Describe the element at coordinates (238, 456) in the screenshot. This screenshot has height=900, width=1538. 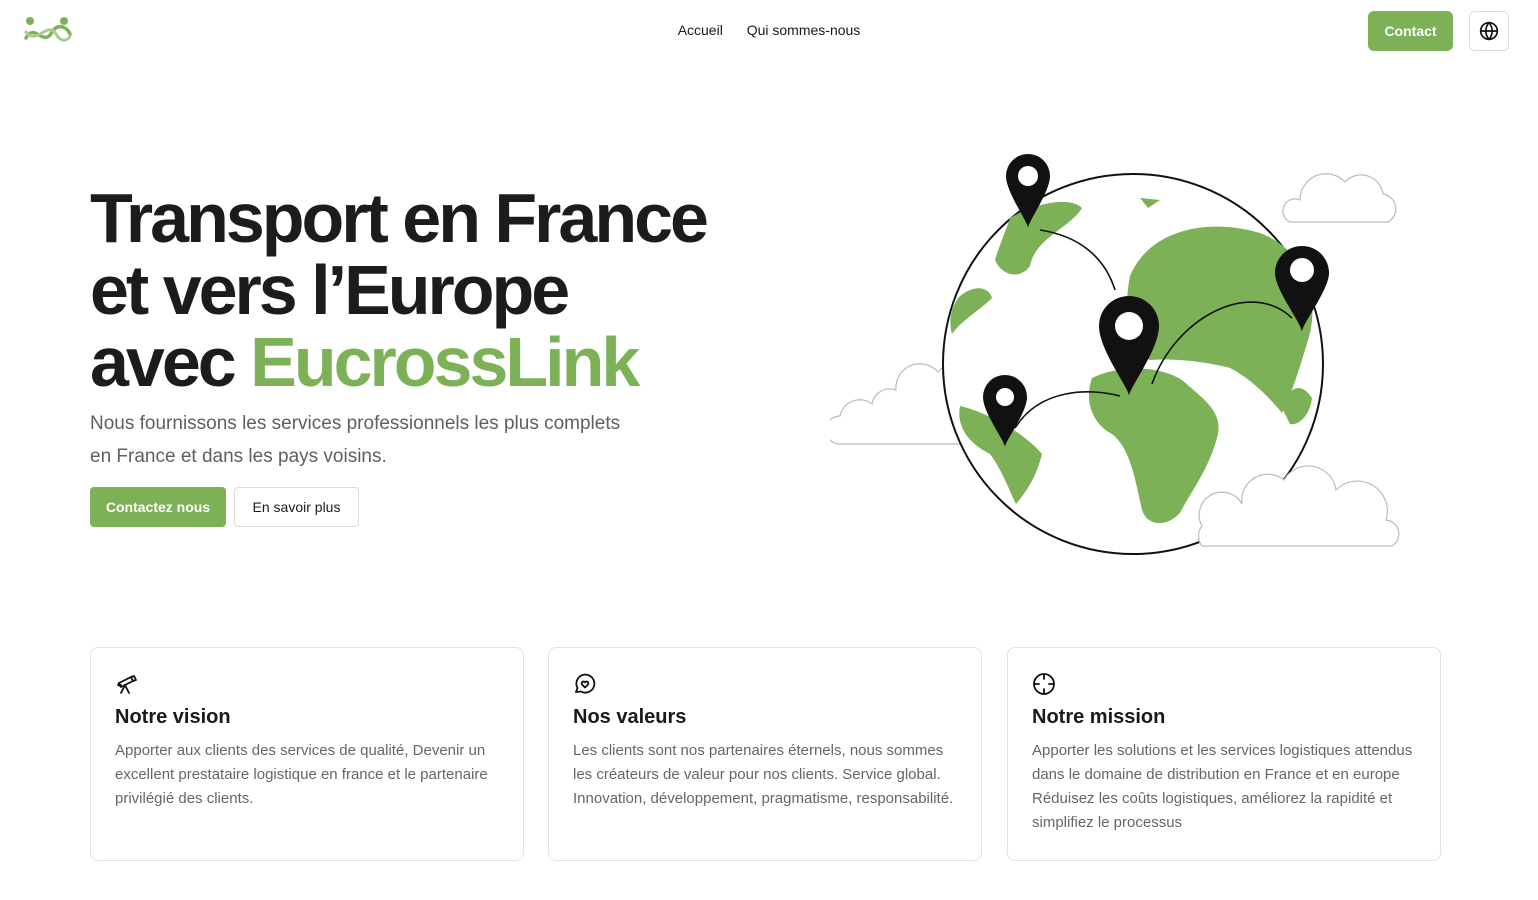
I see `hero-subtitle-line2: en France et dans les pays voisins.` at that location.